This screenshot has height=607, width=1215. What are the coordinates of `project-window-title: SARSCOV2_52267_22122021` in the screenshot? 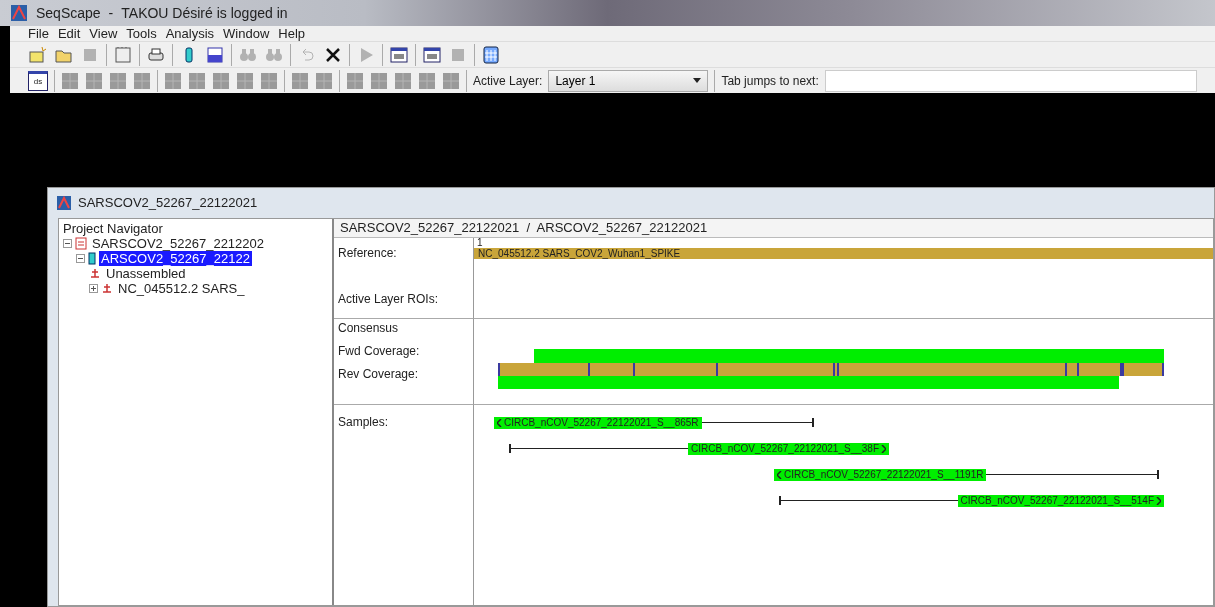 It's located at (168, 203).